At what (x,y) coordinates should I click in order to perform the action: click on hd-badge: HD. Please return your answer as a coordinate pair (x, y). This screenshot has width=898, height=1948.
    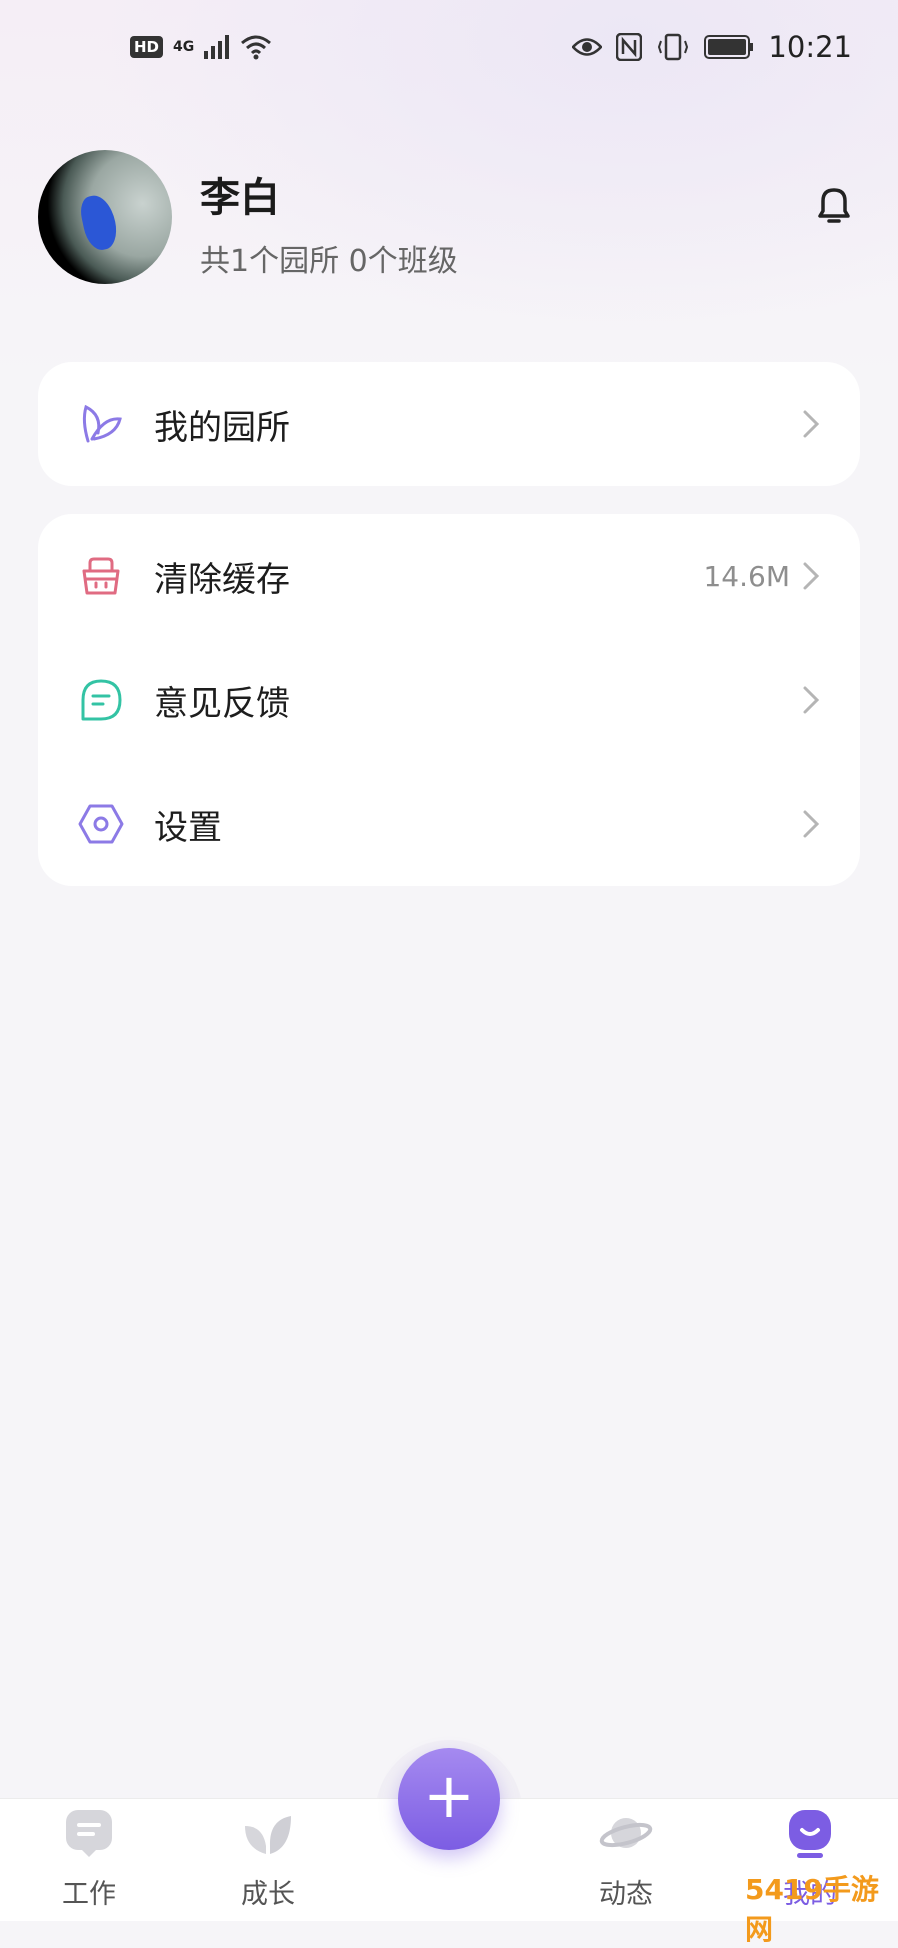
    Looking at the image, I should click on (147, 47).